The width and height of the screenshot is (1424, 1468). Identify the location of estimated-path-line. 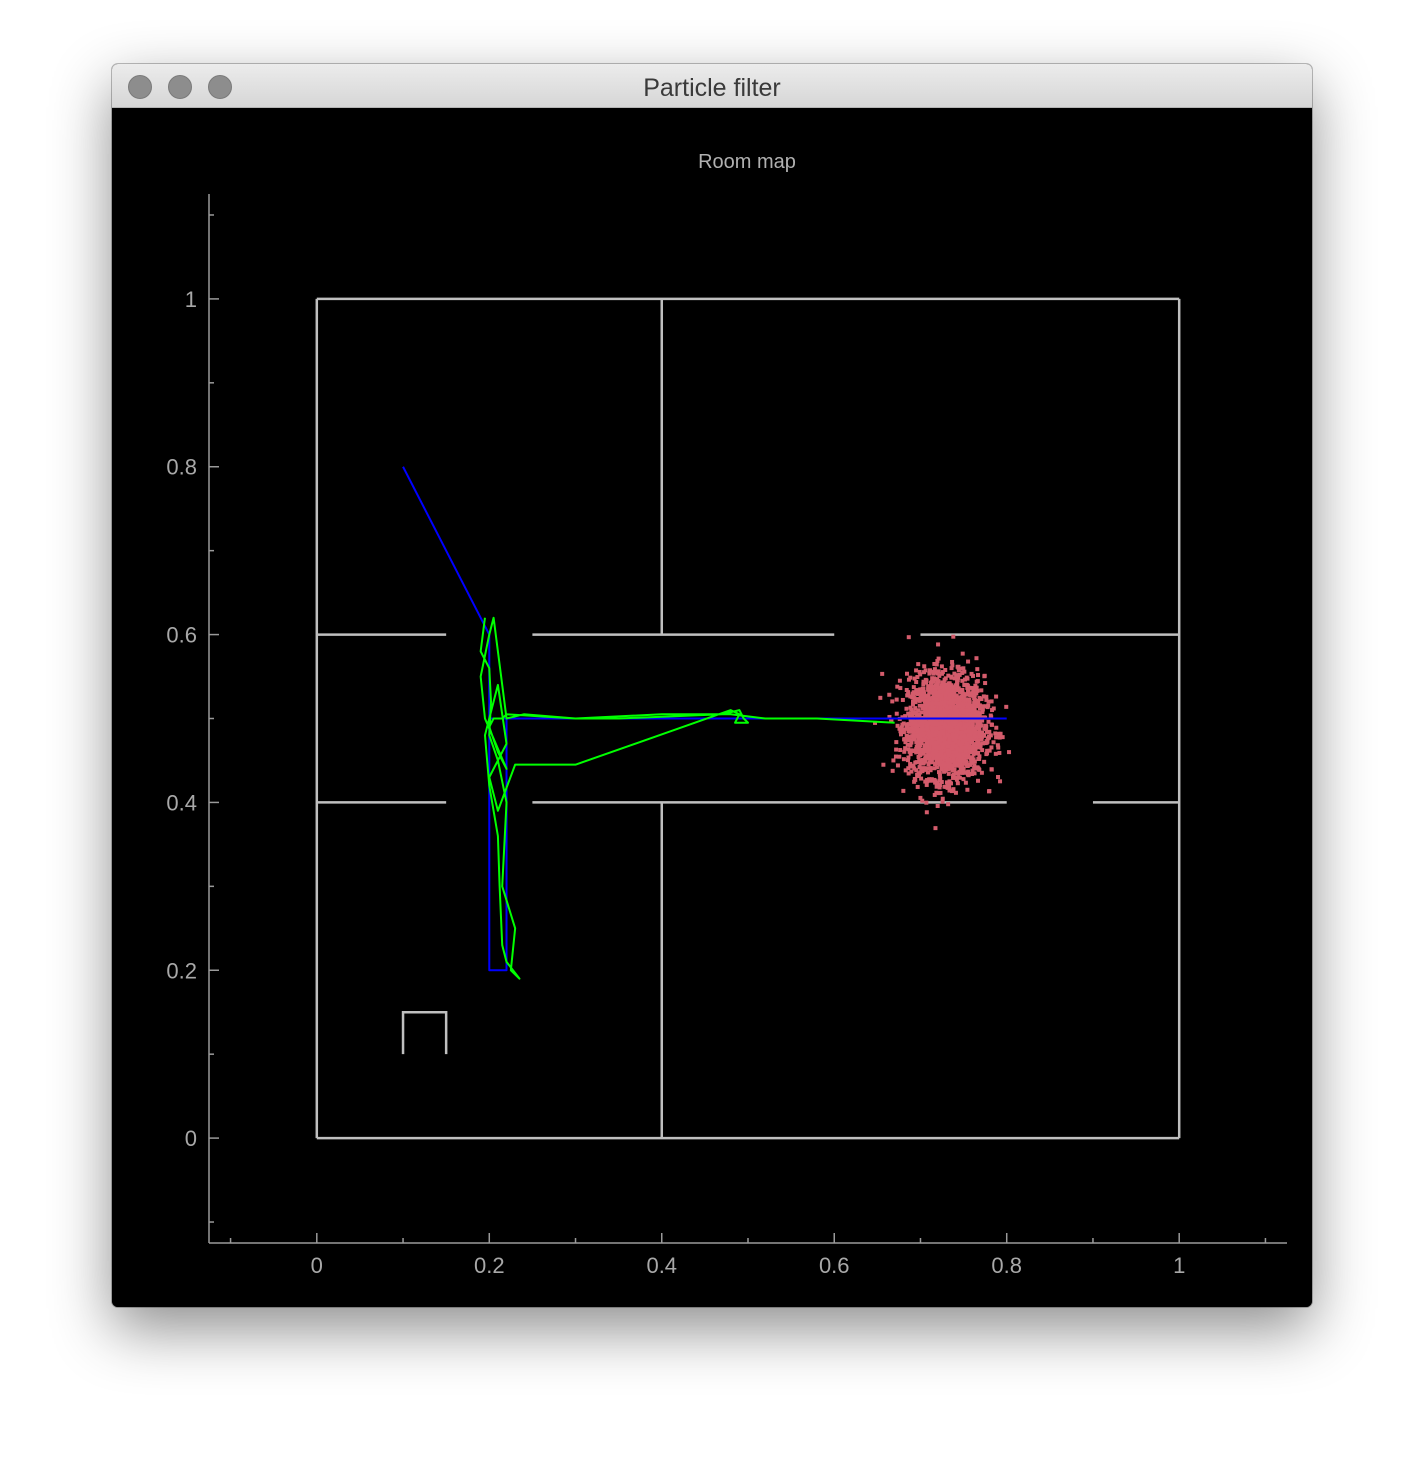
(687, 798).